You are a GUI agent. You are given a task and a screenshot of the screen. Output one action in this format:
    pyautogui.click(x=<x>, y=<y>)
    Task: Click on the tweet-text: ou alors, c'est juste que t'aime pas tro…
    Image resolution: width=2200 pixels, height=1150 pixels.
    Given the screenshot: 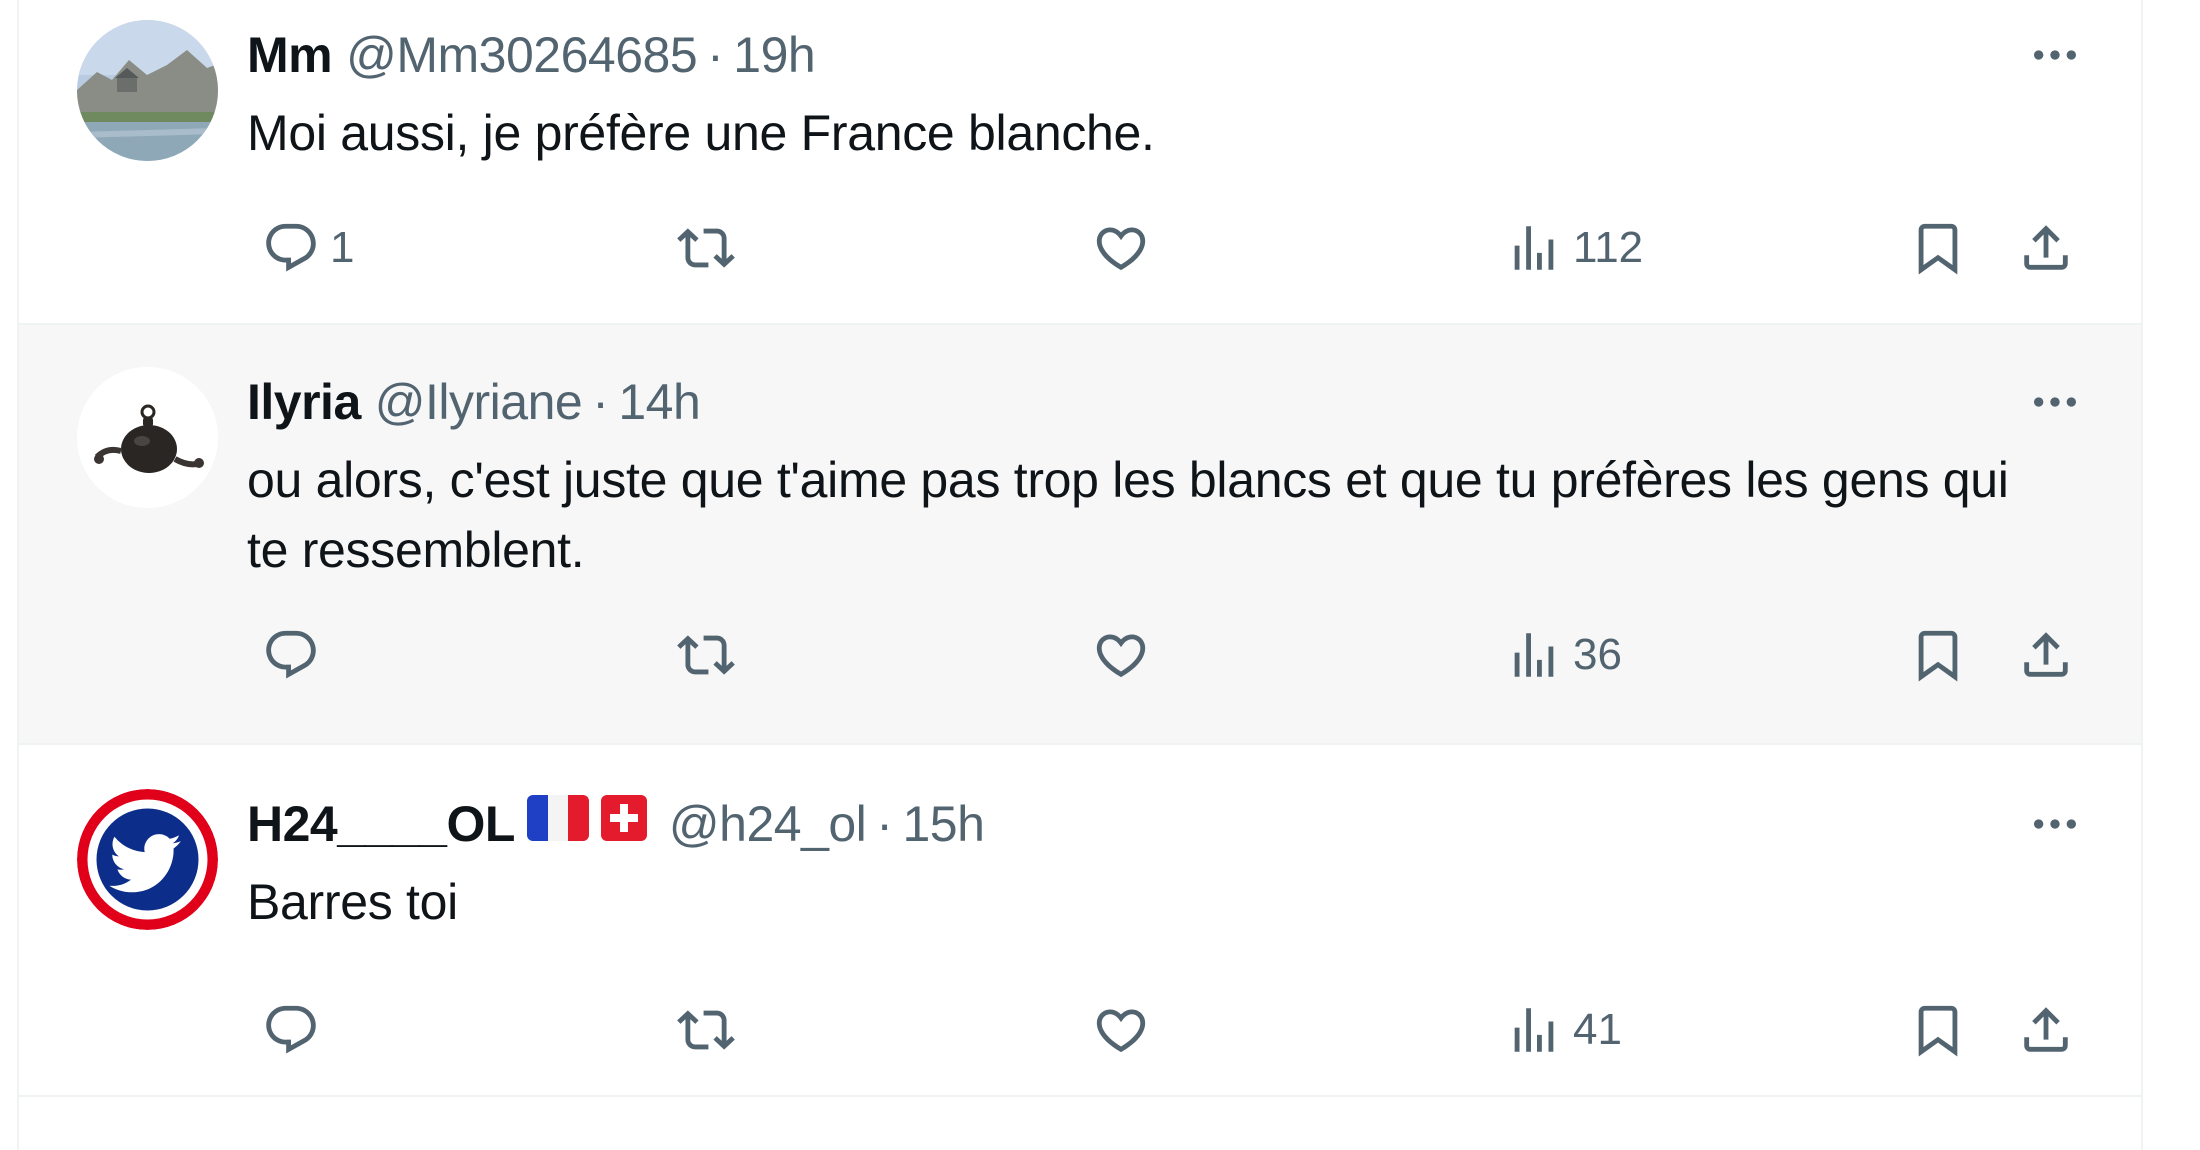 What is the action you would take?
    pyautogui.click(x=1128, y=515)
    